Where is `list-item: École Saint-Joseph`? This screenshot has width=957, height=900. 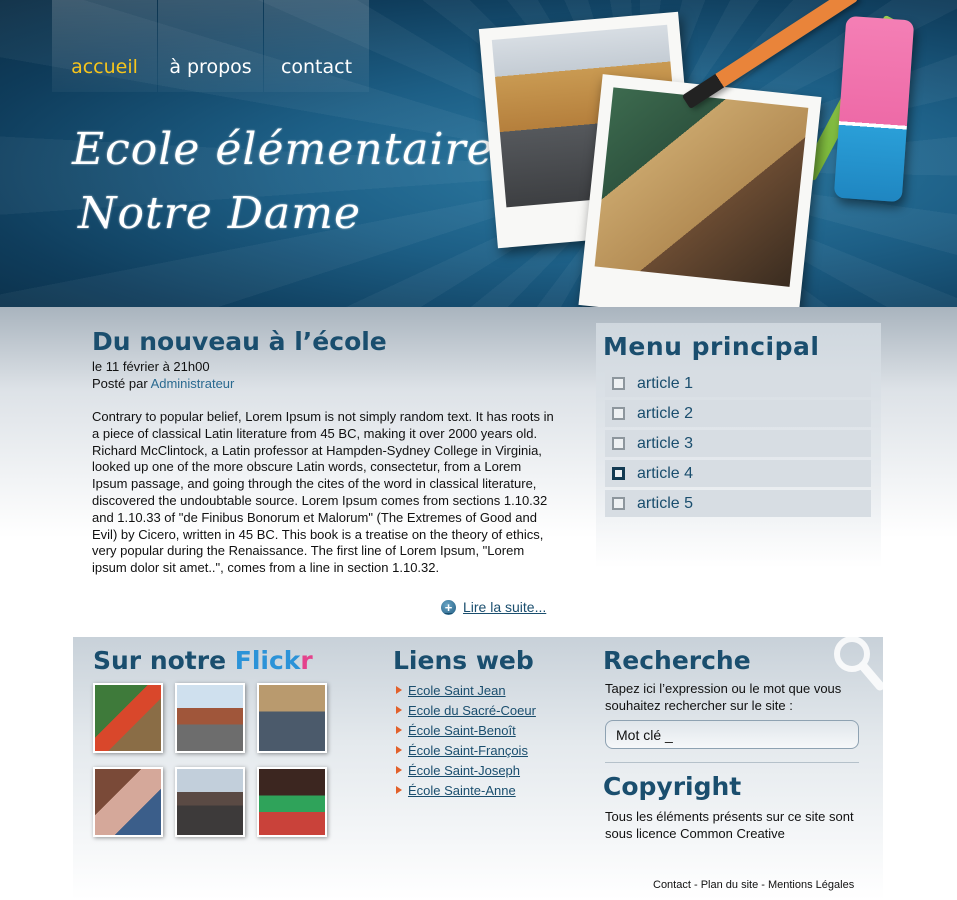
list-item: École Saint-Joseph is located at coordinates (466, 770).